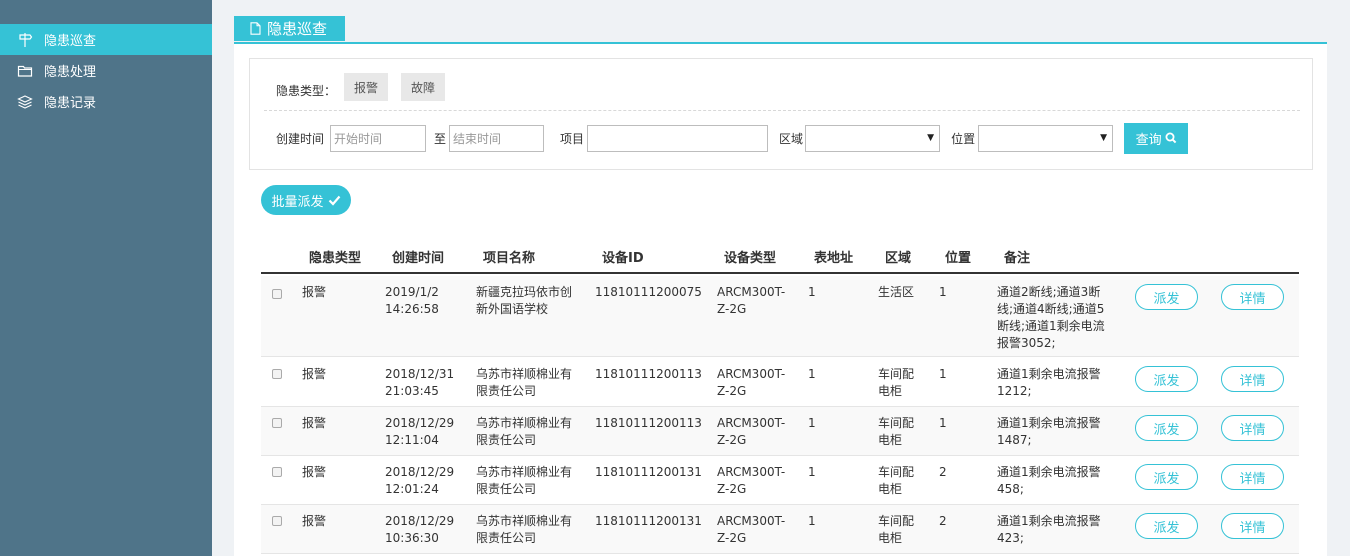 This screenshot has height=556, width=1350. I want to click on sidebar-item-records: 隐患记录, so click(106, 101).